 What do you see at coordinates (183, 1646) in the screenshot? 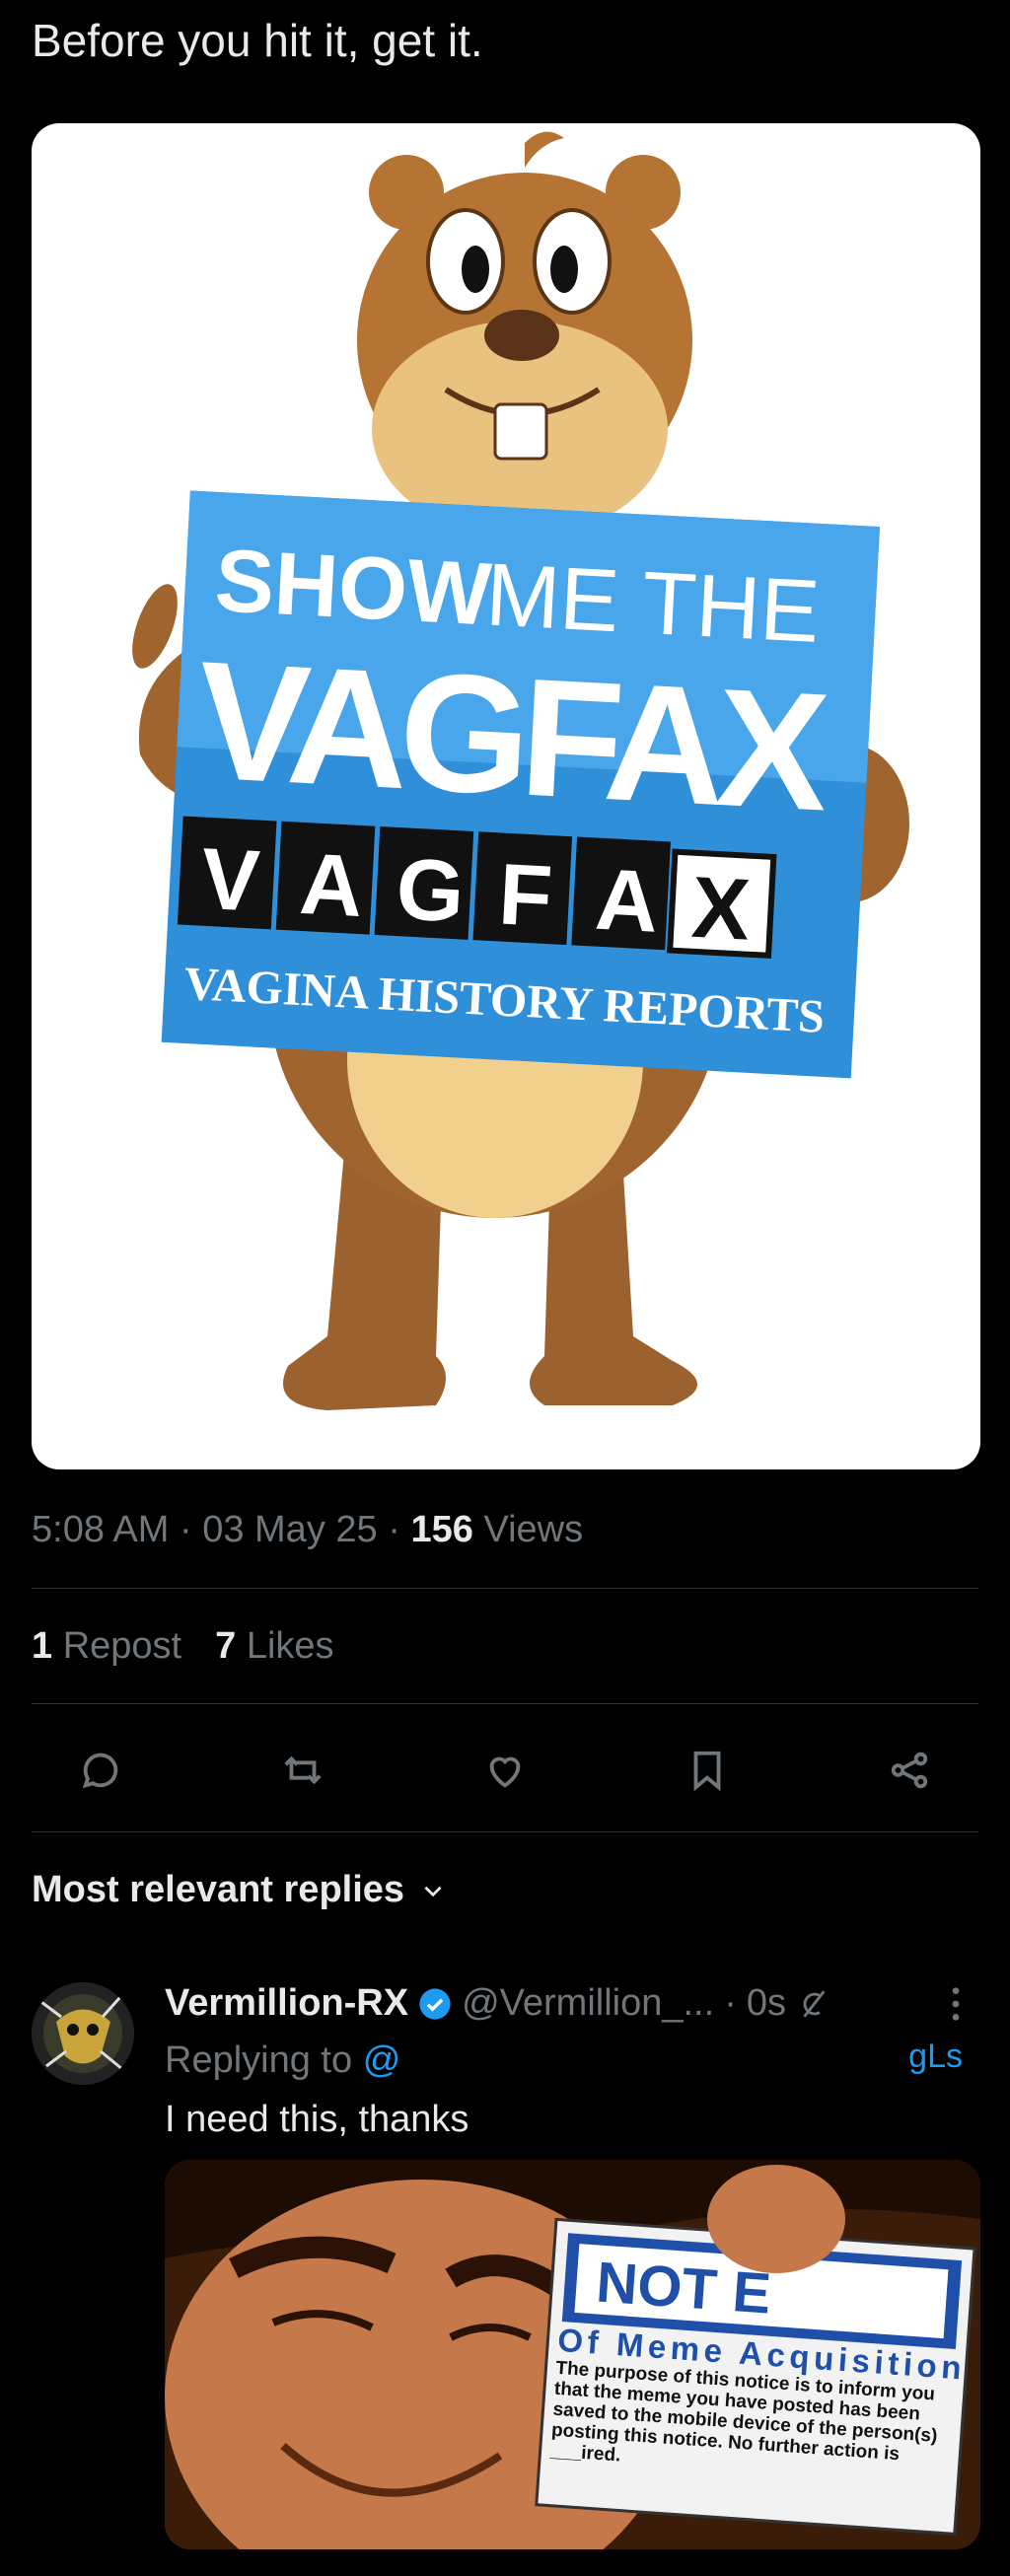
I see `post-stats: 1 Repost 7 Likes` at bounding box center [183, 1646].